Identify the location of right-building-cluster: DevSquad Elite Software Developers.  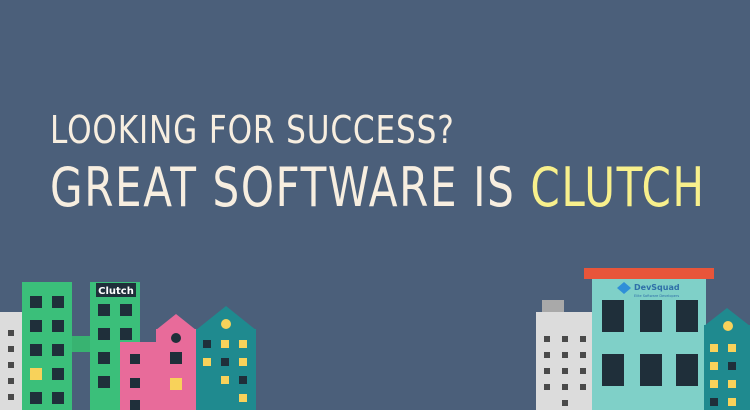
(643, 339).